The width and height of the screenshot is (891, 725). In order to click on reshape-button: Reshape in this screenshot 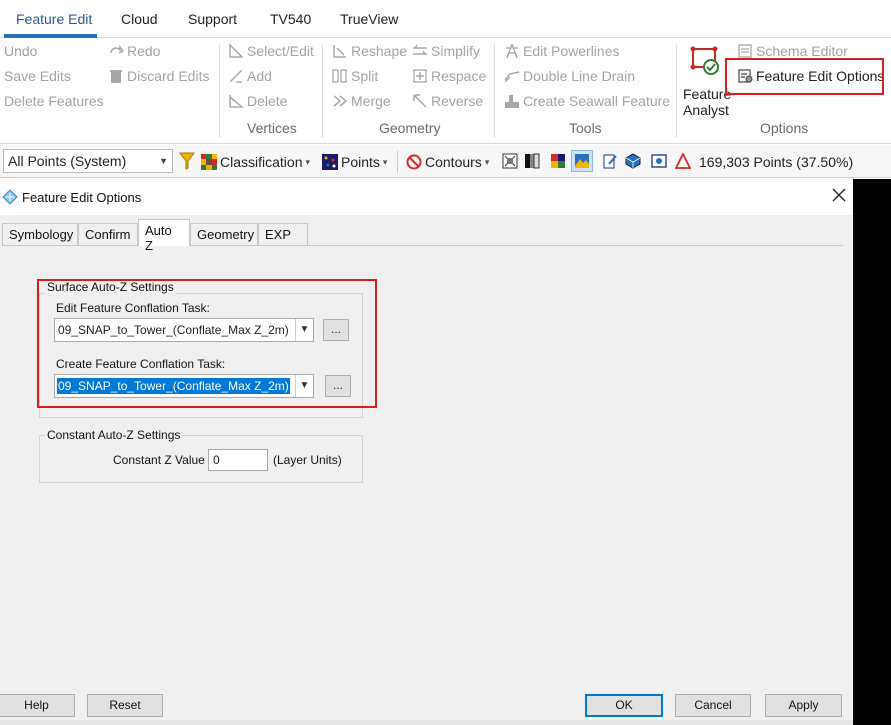, I will do `click(369, 51)`.